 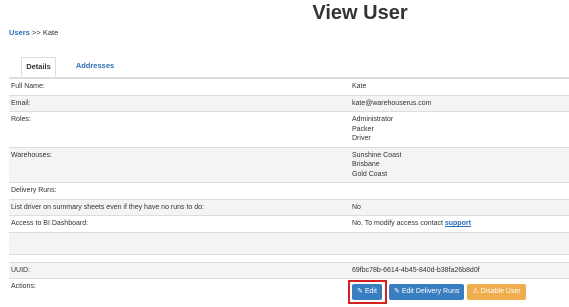 I want to click on uuid-label: UUID:, so click(x=179, y=270).